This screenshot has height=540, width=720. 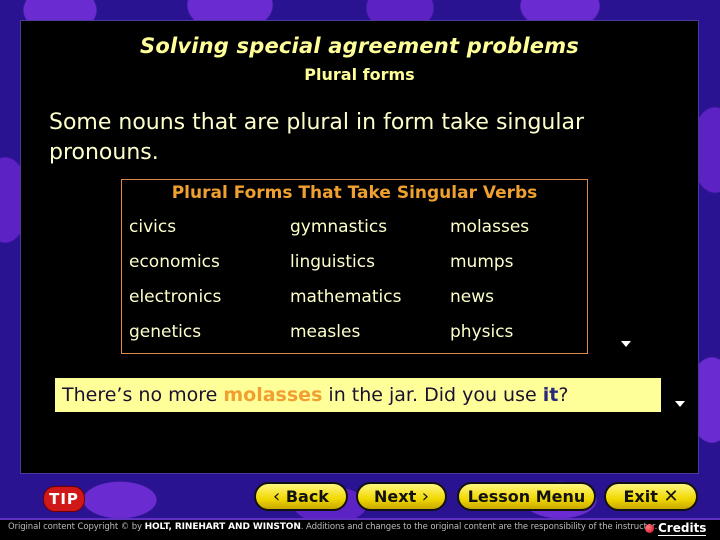 I want to click on next-button: Next ›, so click(x=401, y=496).